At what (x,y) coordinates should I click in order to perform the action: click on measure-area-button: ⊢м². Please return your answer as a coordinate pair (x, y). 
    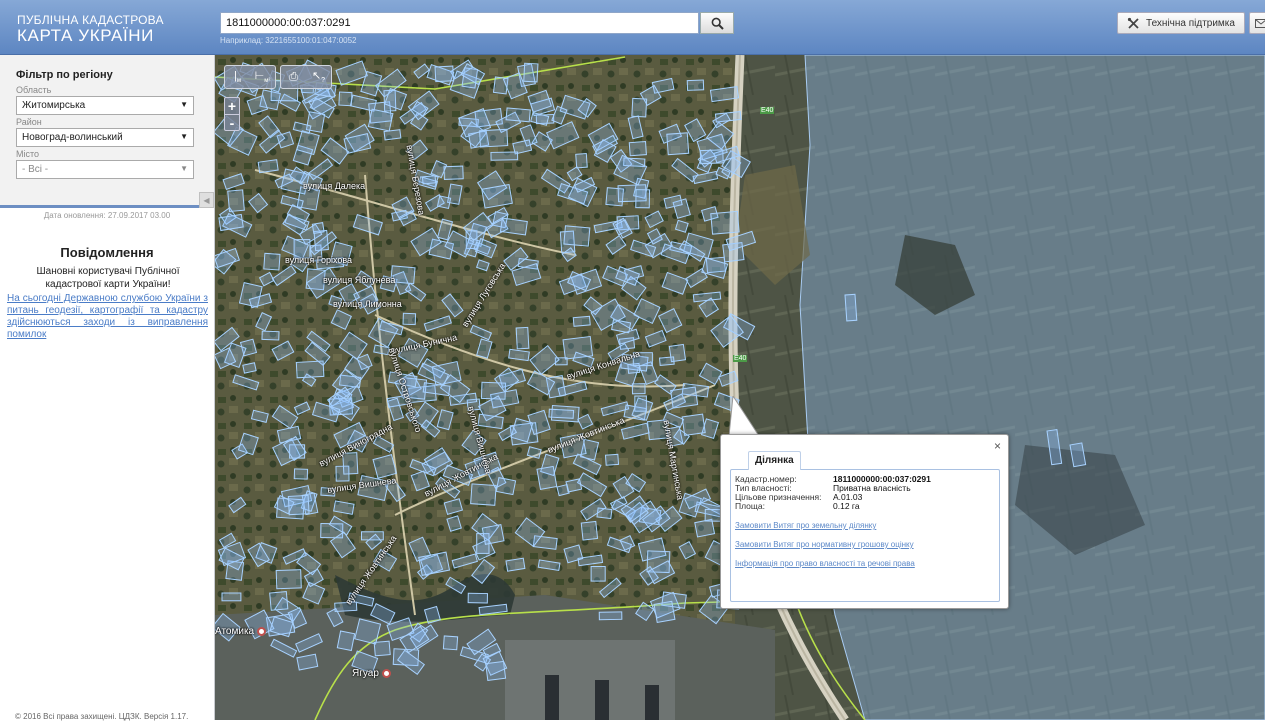
    Looking at the image, I should click on (262, 77).